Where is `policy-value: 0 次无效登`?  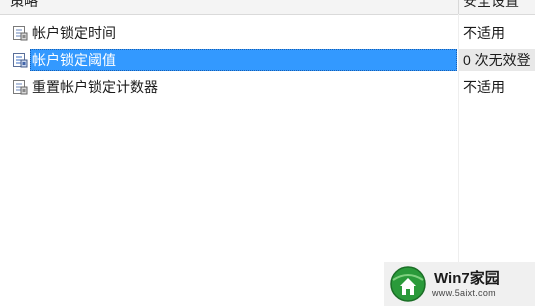
policy-value: 0 次无效登 is located at coordinates (497, 60).